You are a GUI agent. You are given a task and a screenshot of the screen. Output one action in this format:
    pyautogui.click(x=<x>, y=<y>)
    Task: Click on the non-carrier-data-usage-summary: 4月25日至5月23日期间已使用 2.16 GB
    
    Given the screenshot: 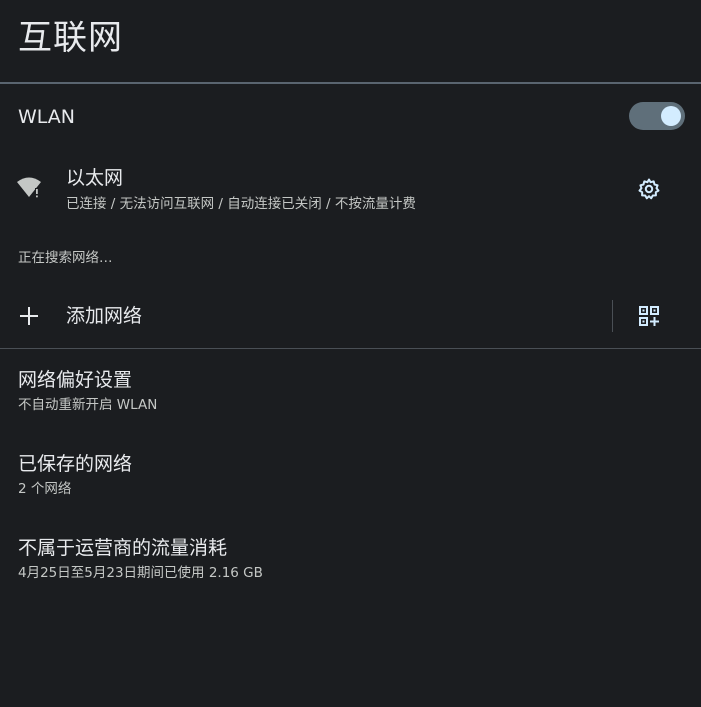 What is the action you would take?
    pyautogui.click(x=140, y=573)
    